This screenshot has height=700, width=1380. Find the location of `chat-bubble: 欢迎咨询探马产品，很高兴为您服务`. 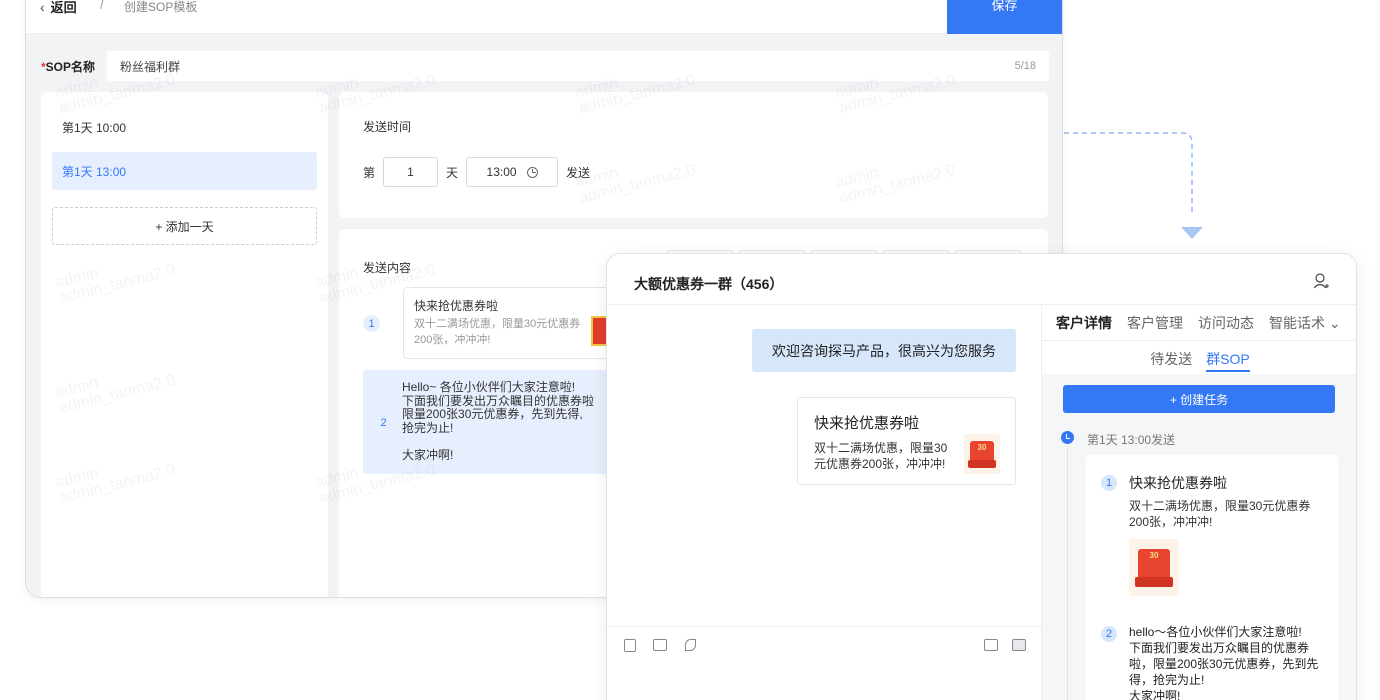

chat-bubble: 欢迎咨询探马产品，很高兴为您服务 is located at coordinates (884, 350).